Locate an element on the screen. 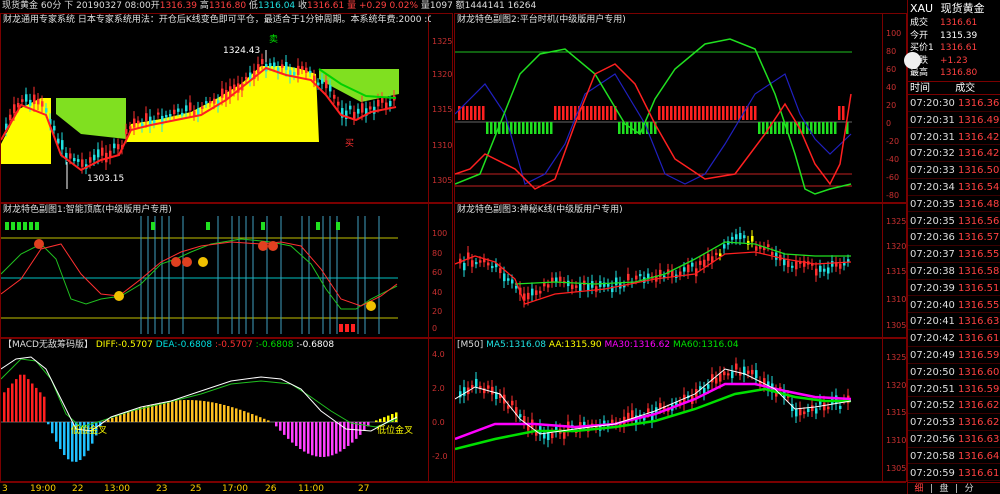  price-low-label: 1303.15 is located at coordinates (106, 179).